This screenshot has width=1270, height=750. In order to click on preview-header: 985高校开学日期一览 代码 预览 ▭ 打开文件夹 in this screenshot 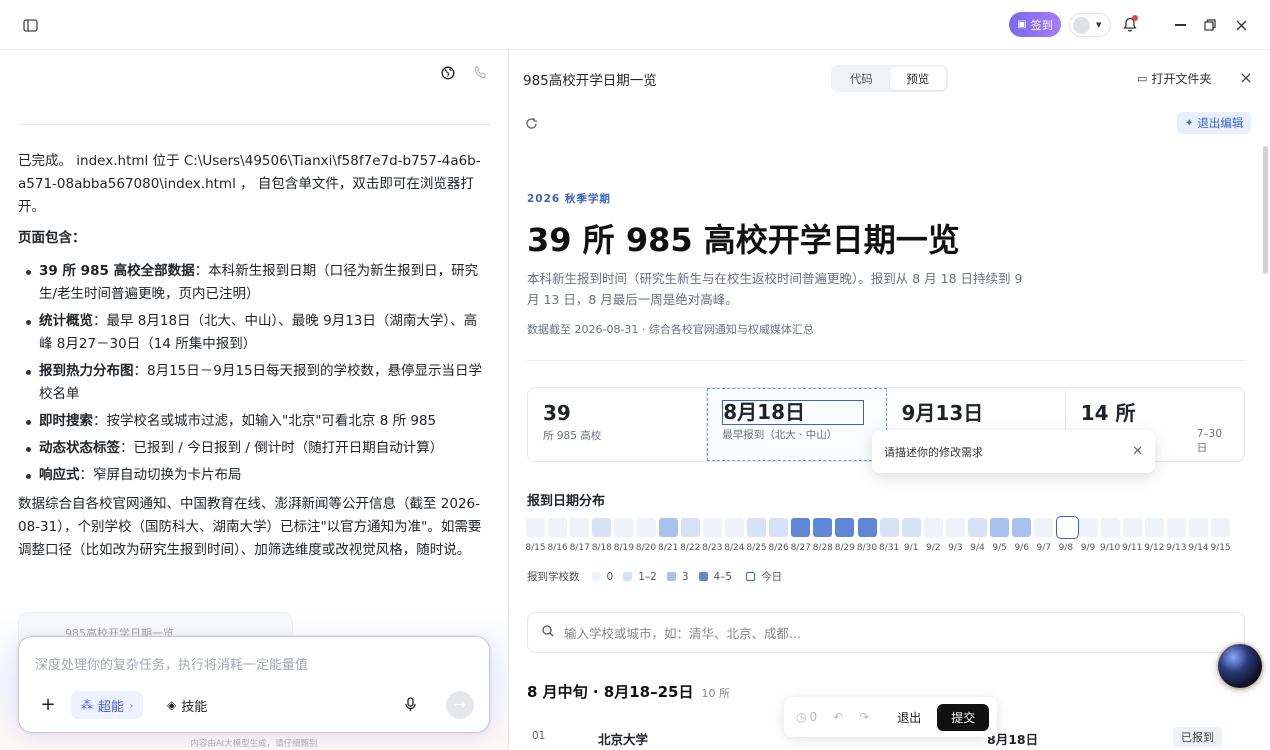, I will do `click(889, 78)`.